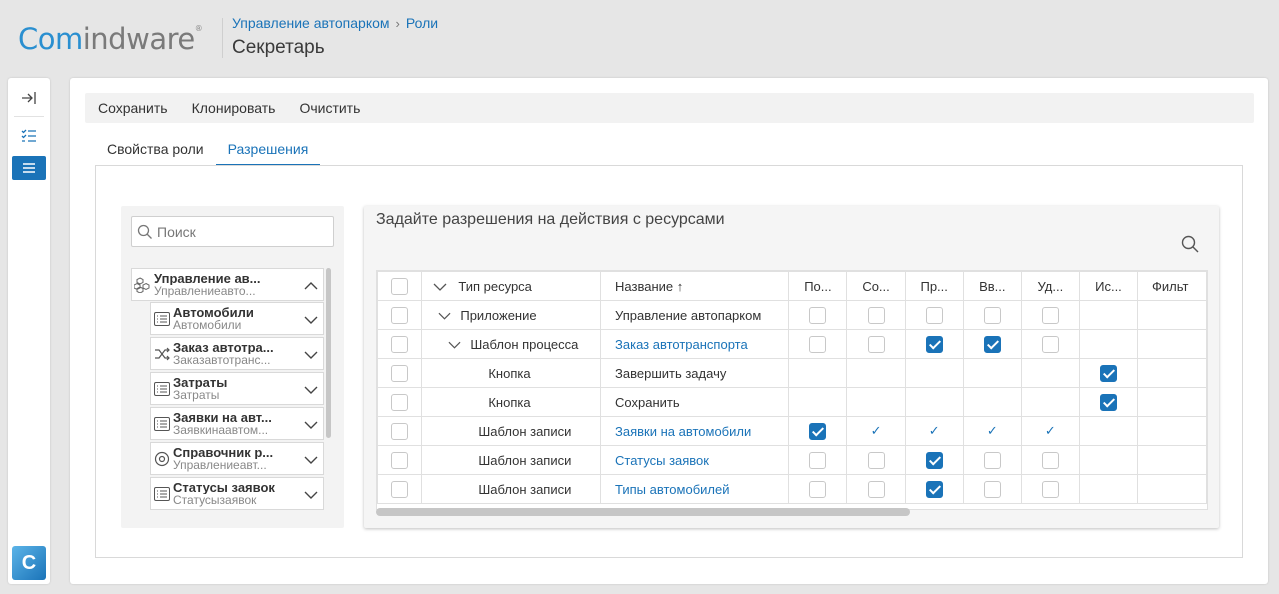 Image resolution: width=1279 pixels, height=594 pixels. I want to click on table-row: Шаблон записи Заявки на автомобили ✓ ✓ ✓ ✓, so click(792, 431).